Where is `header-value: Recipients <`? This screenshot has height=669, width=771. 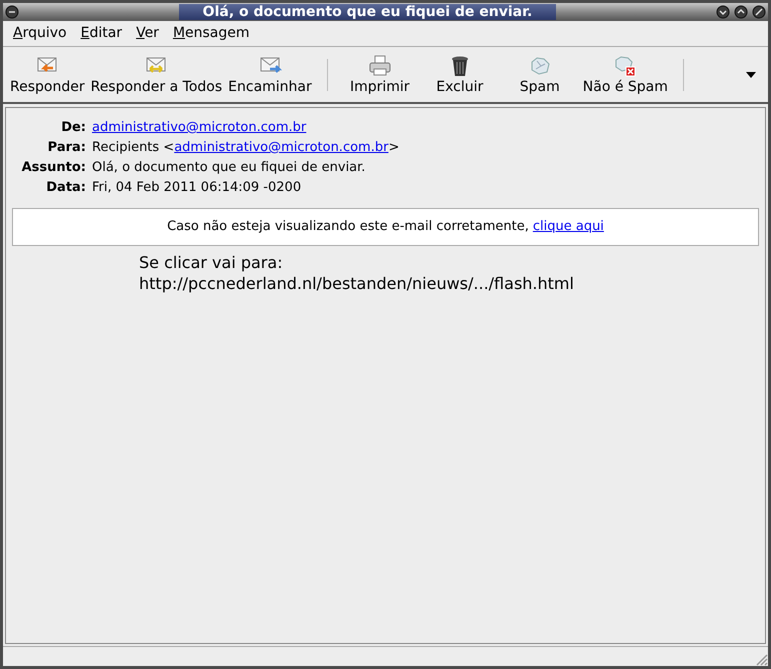
header-value: Recipients < is located at coordinates (133, 148).